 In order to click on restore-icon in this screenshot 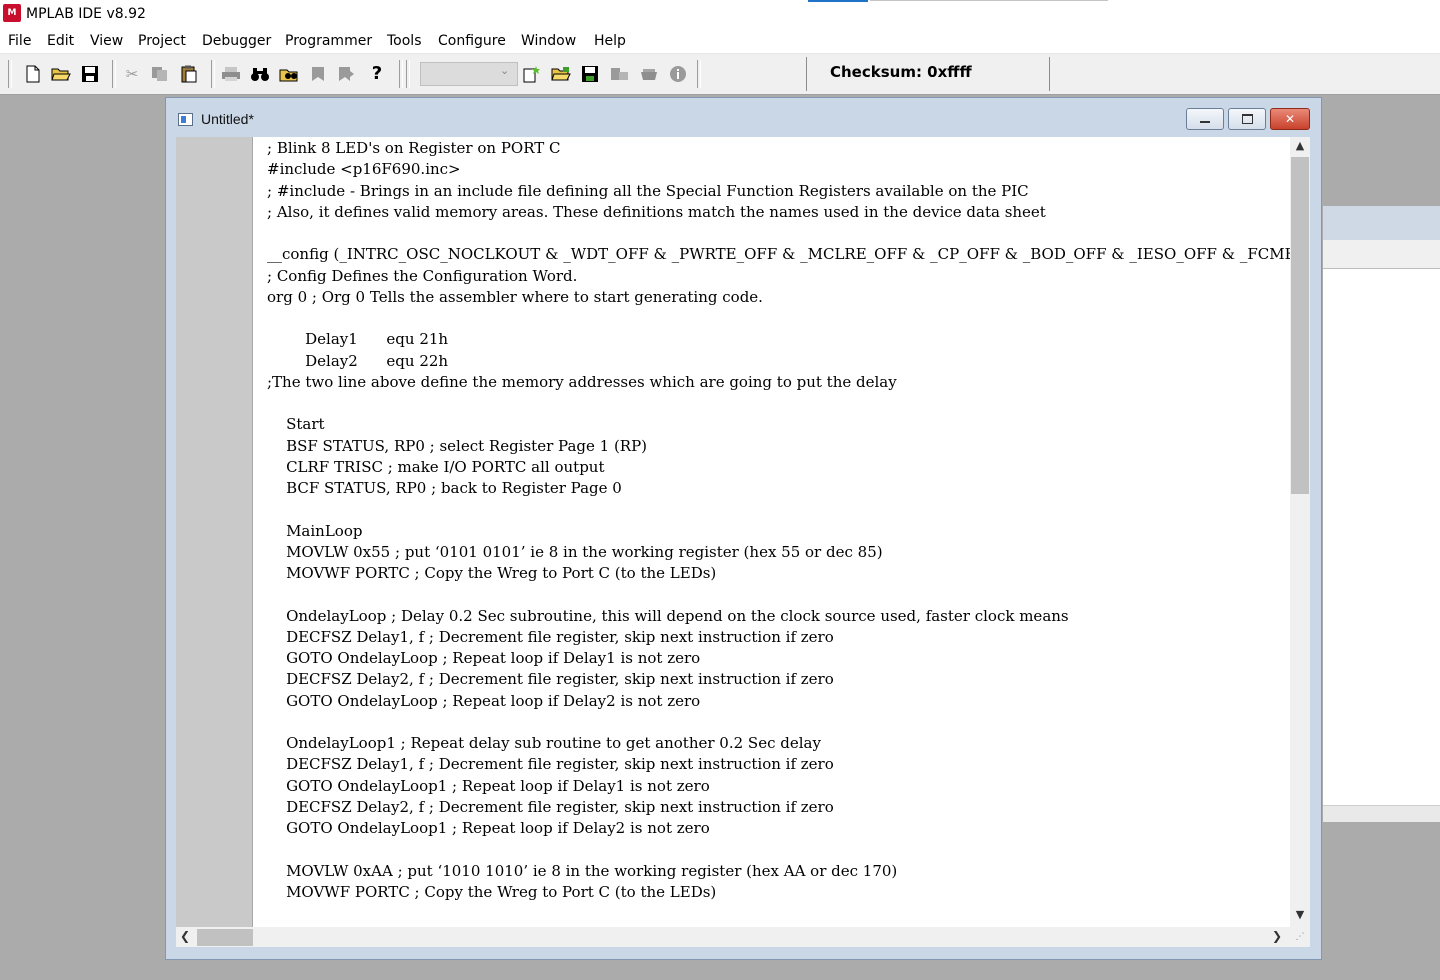, I will do `click(1247, 119)`.